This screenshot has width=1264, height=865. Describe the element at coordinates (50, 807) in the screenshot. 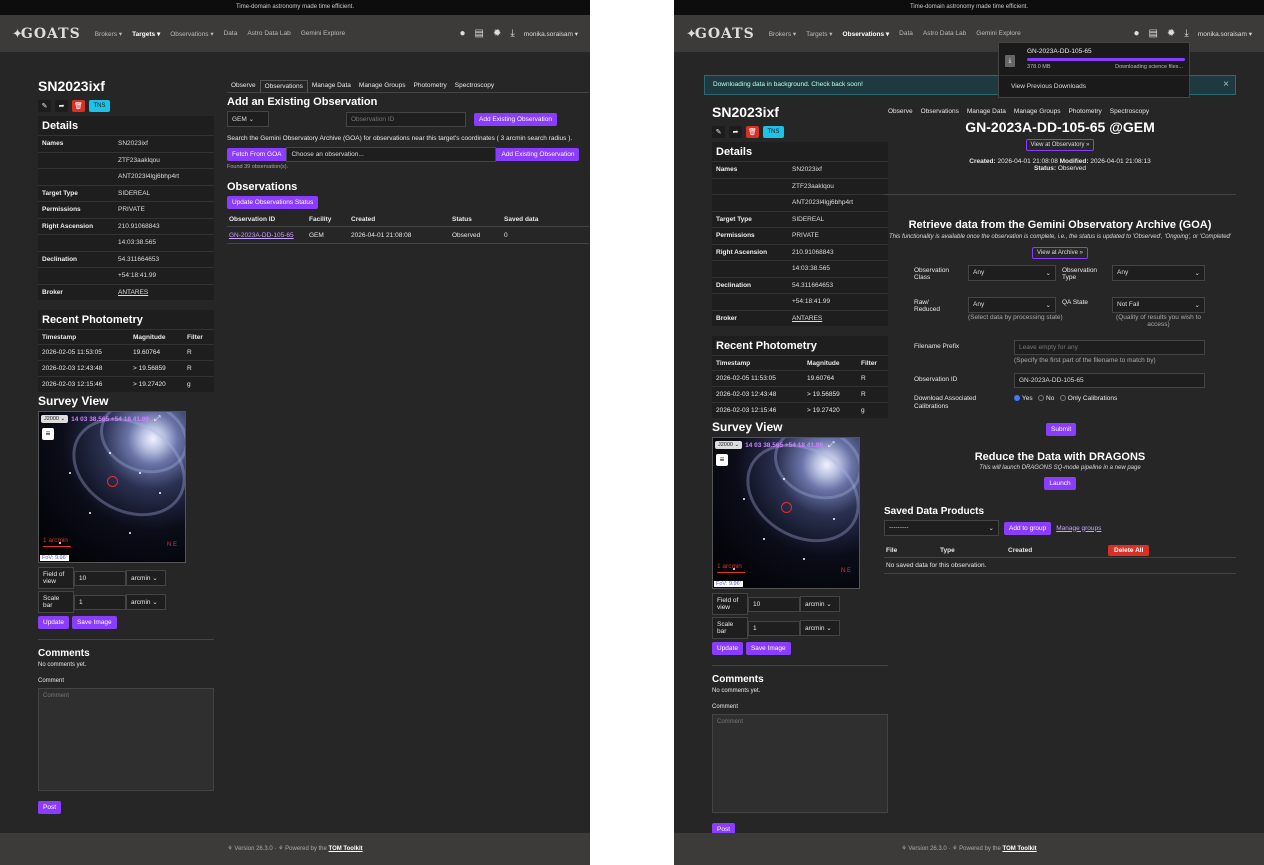

I see `post-button: Post` at that location.